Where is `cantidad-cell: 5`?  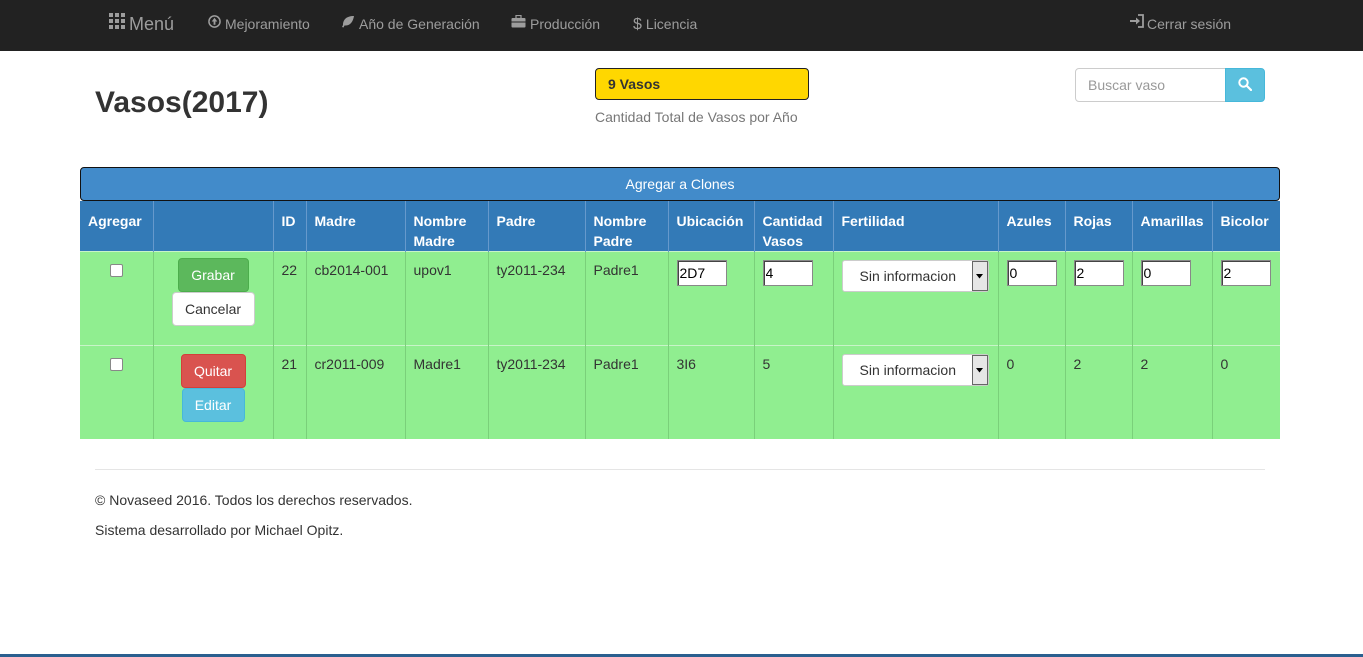
cantidad-cell: 5 is located at coordinates (793, 392).